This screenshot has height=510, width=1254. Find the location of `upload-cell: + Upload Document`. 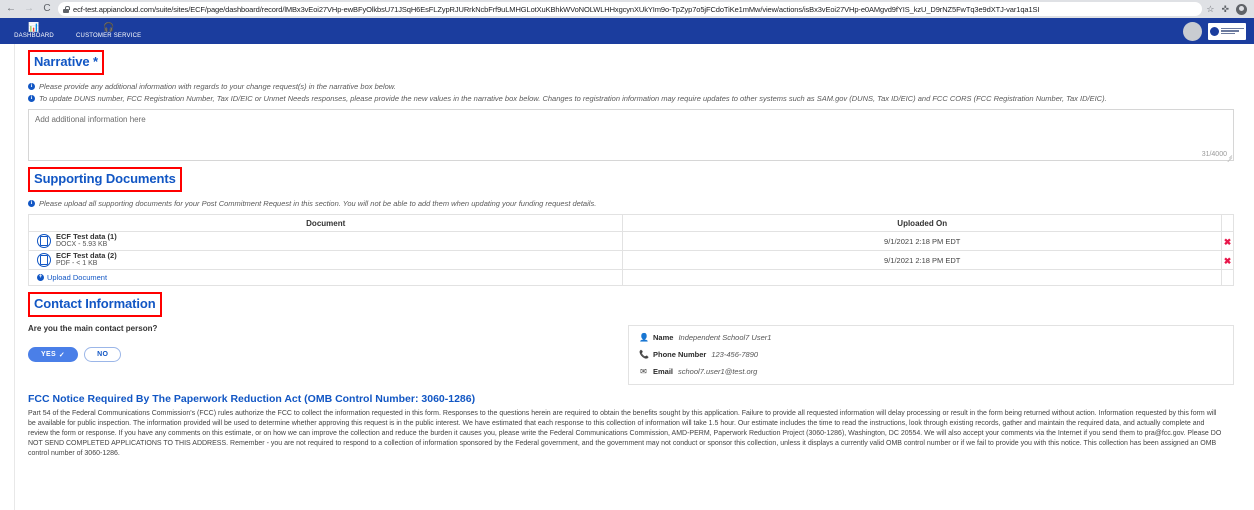

upload-cell: + Upload Document is located at coordinates (325, 278).